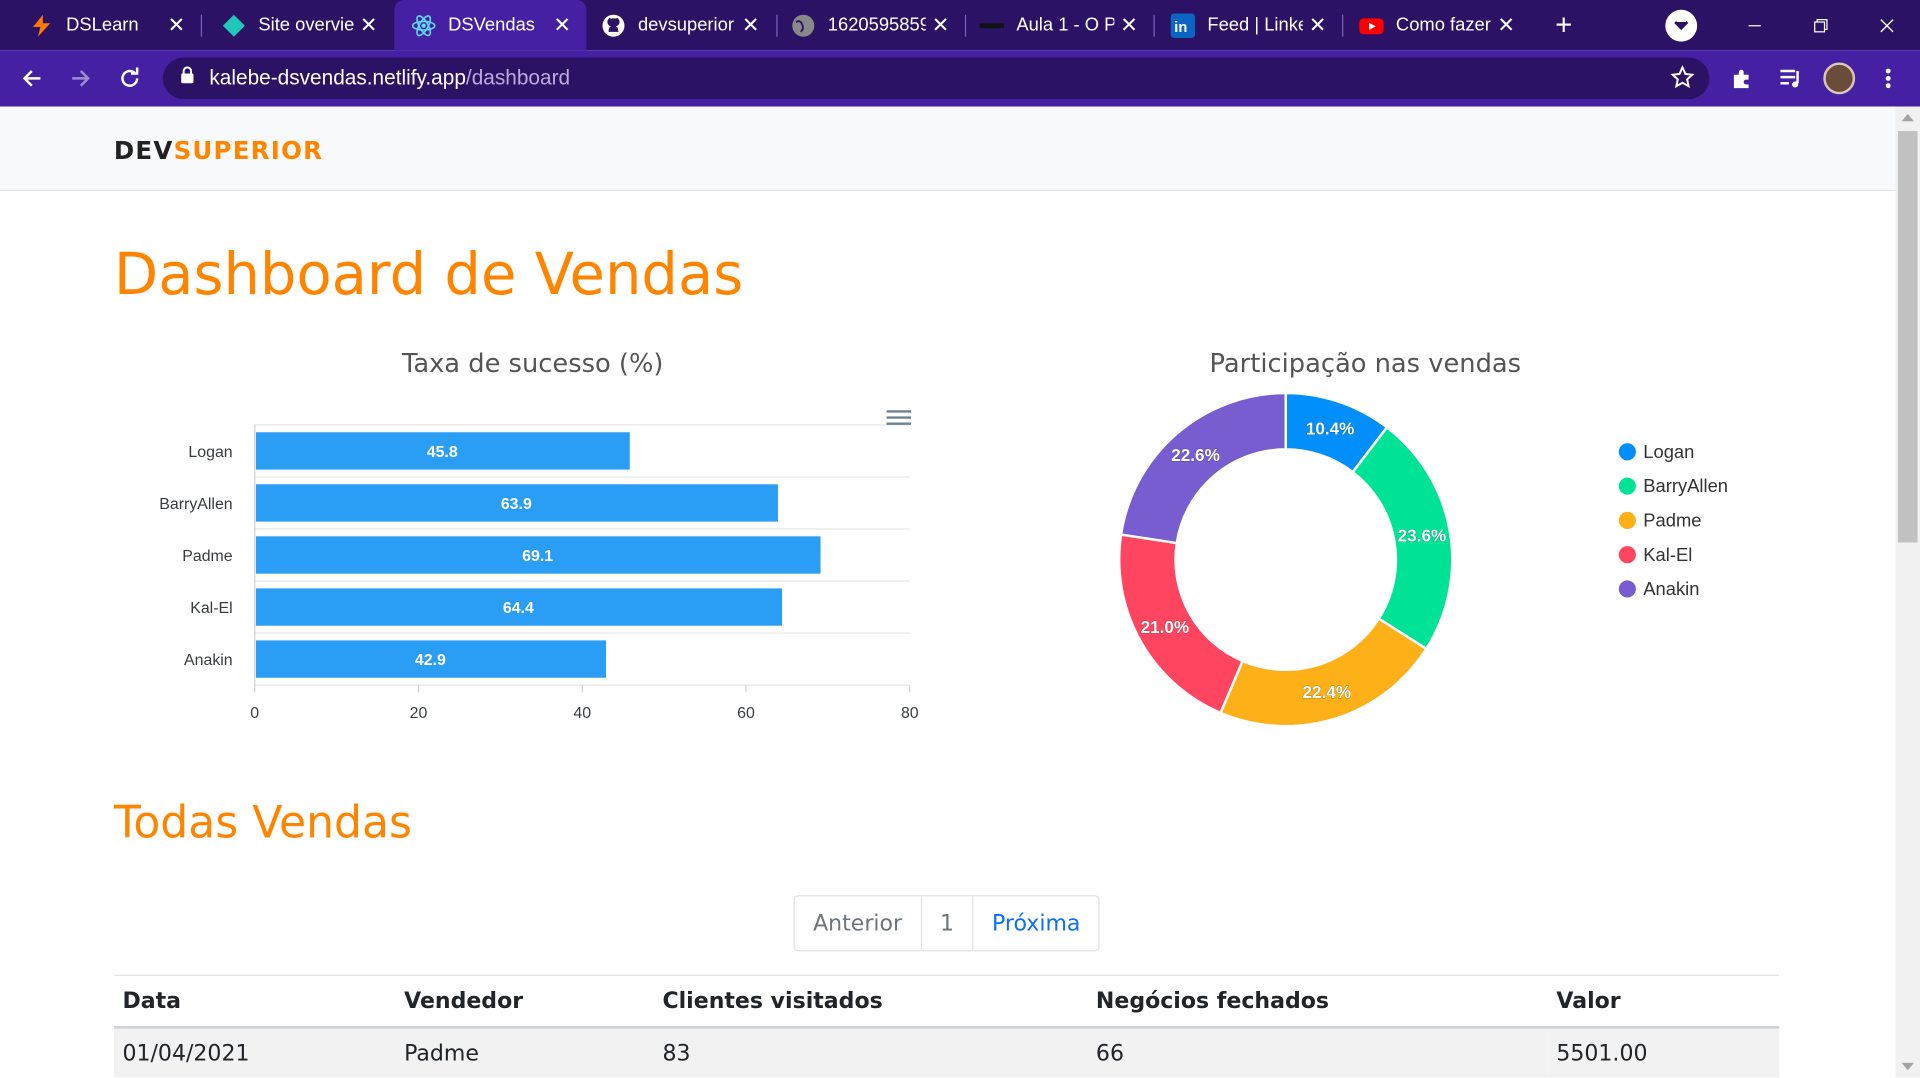 The height and width of the screenshot is (1078, 1920). I want to click on window-controls, so click(1821, 25).